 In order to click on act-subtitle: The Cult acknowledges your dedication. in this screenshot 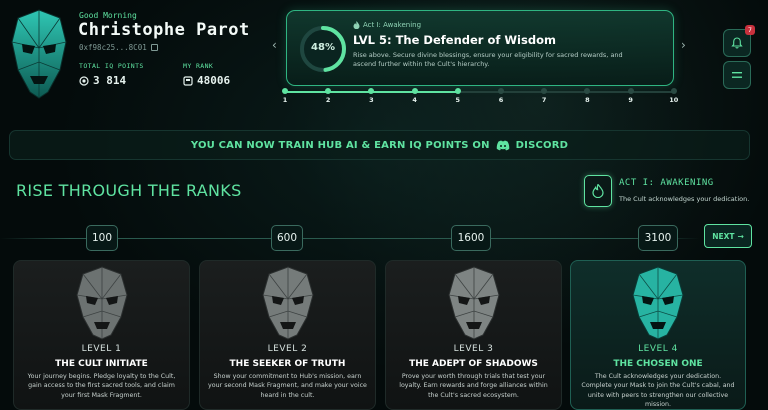, I will do `click(684, 199)`.